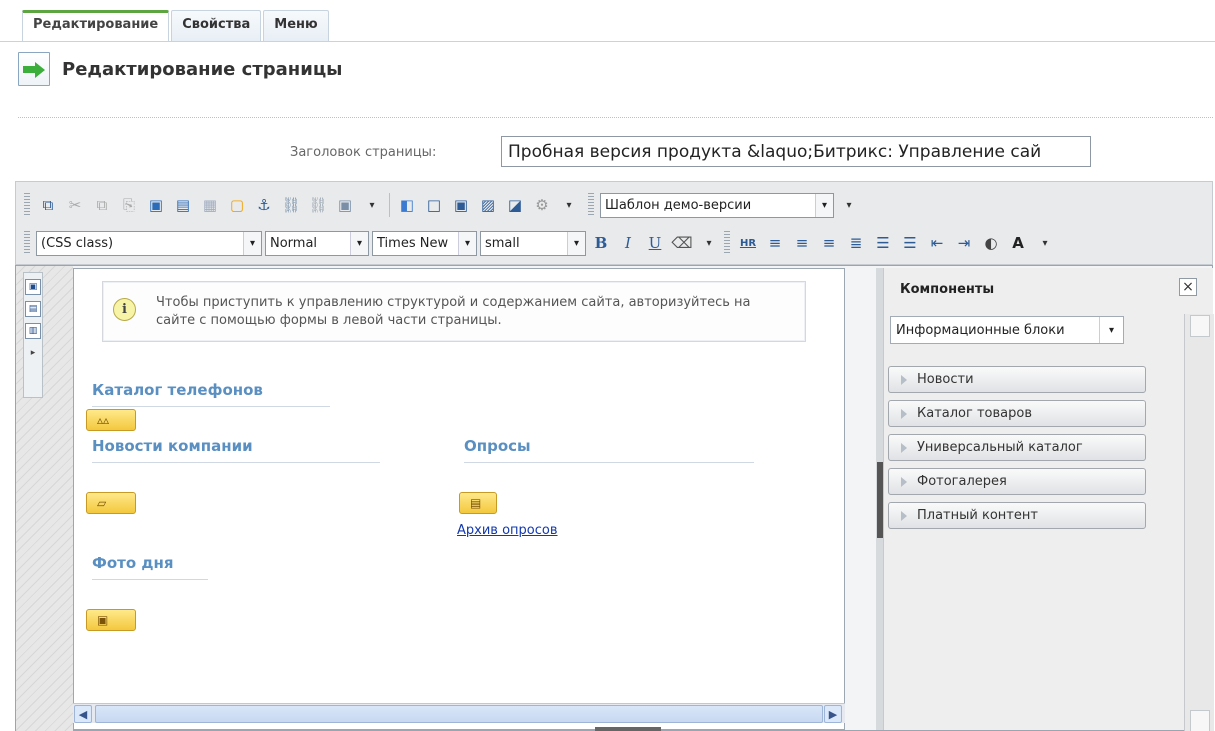 This screenshot has width=1215, height=731. Describe the element at coordinates (102, 503) in the screenshot. I see `news-component-icon: ▱` at that location.